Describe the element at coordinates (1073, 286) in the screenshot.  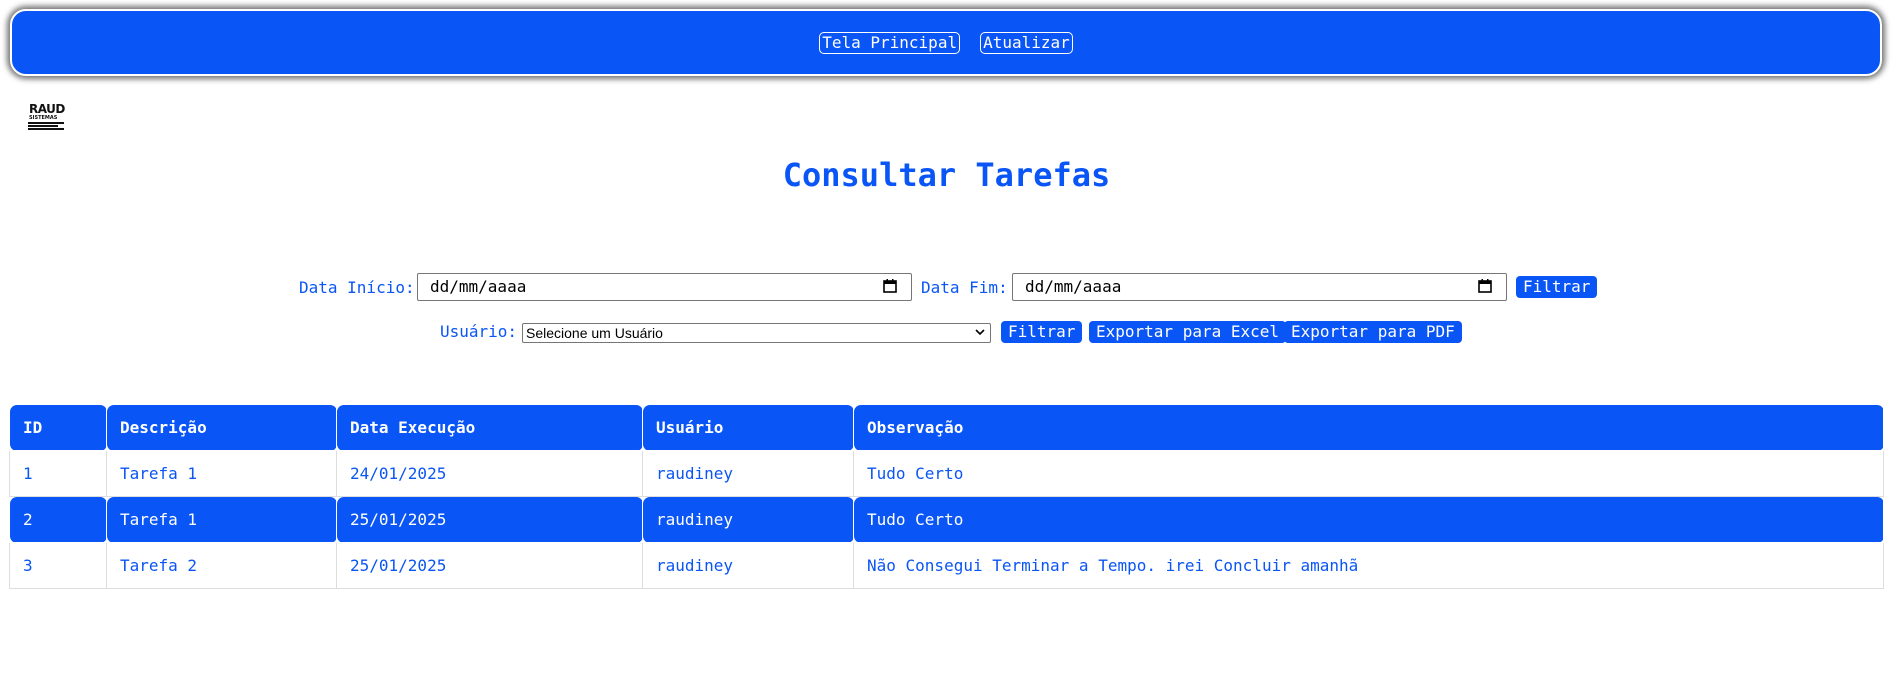
I see `end-date-value: dd/mm/aaaa` at that location.